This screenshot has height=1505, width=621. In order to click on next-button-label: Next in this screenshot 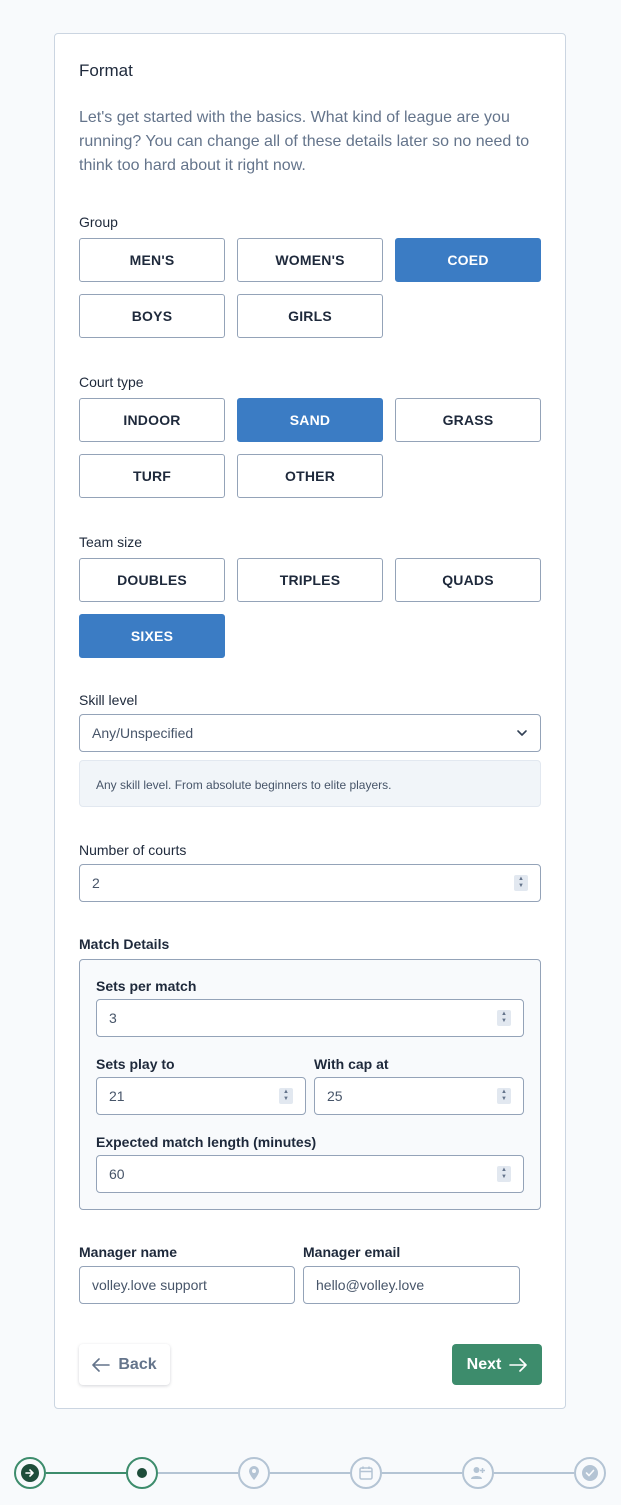, I will do `click(484, 1364)`.